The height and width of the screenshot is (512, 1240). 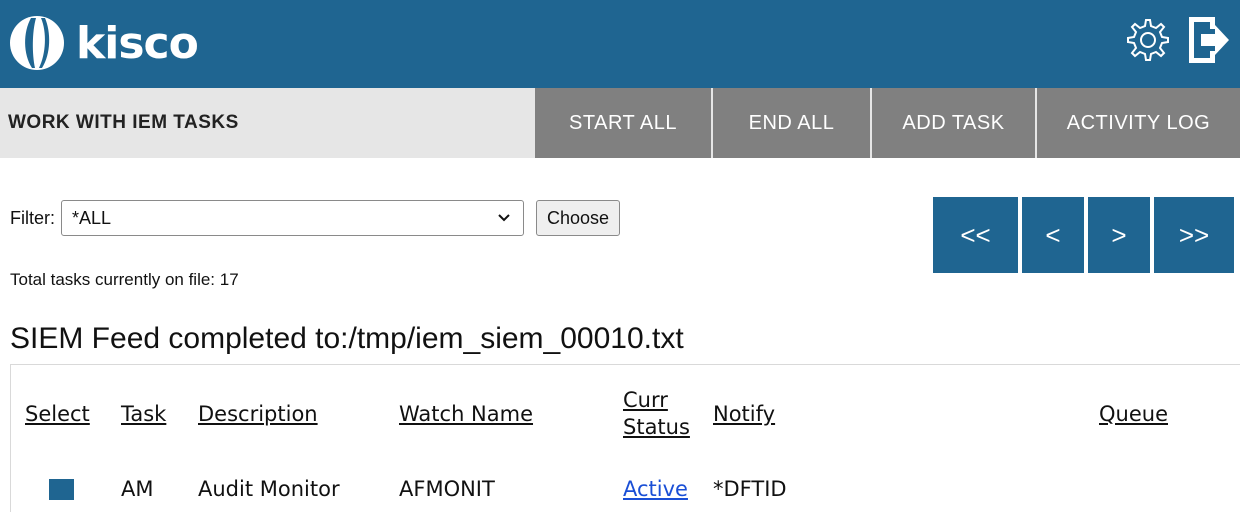 I want to click on status-link: Active, so click(x=655, y=489).